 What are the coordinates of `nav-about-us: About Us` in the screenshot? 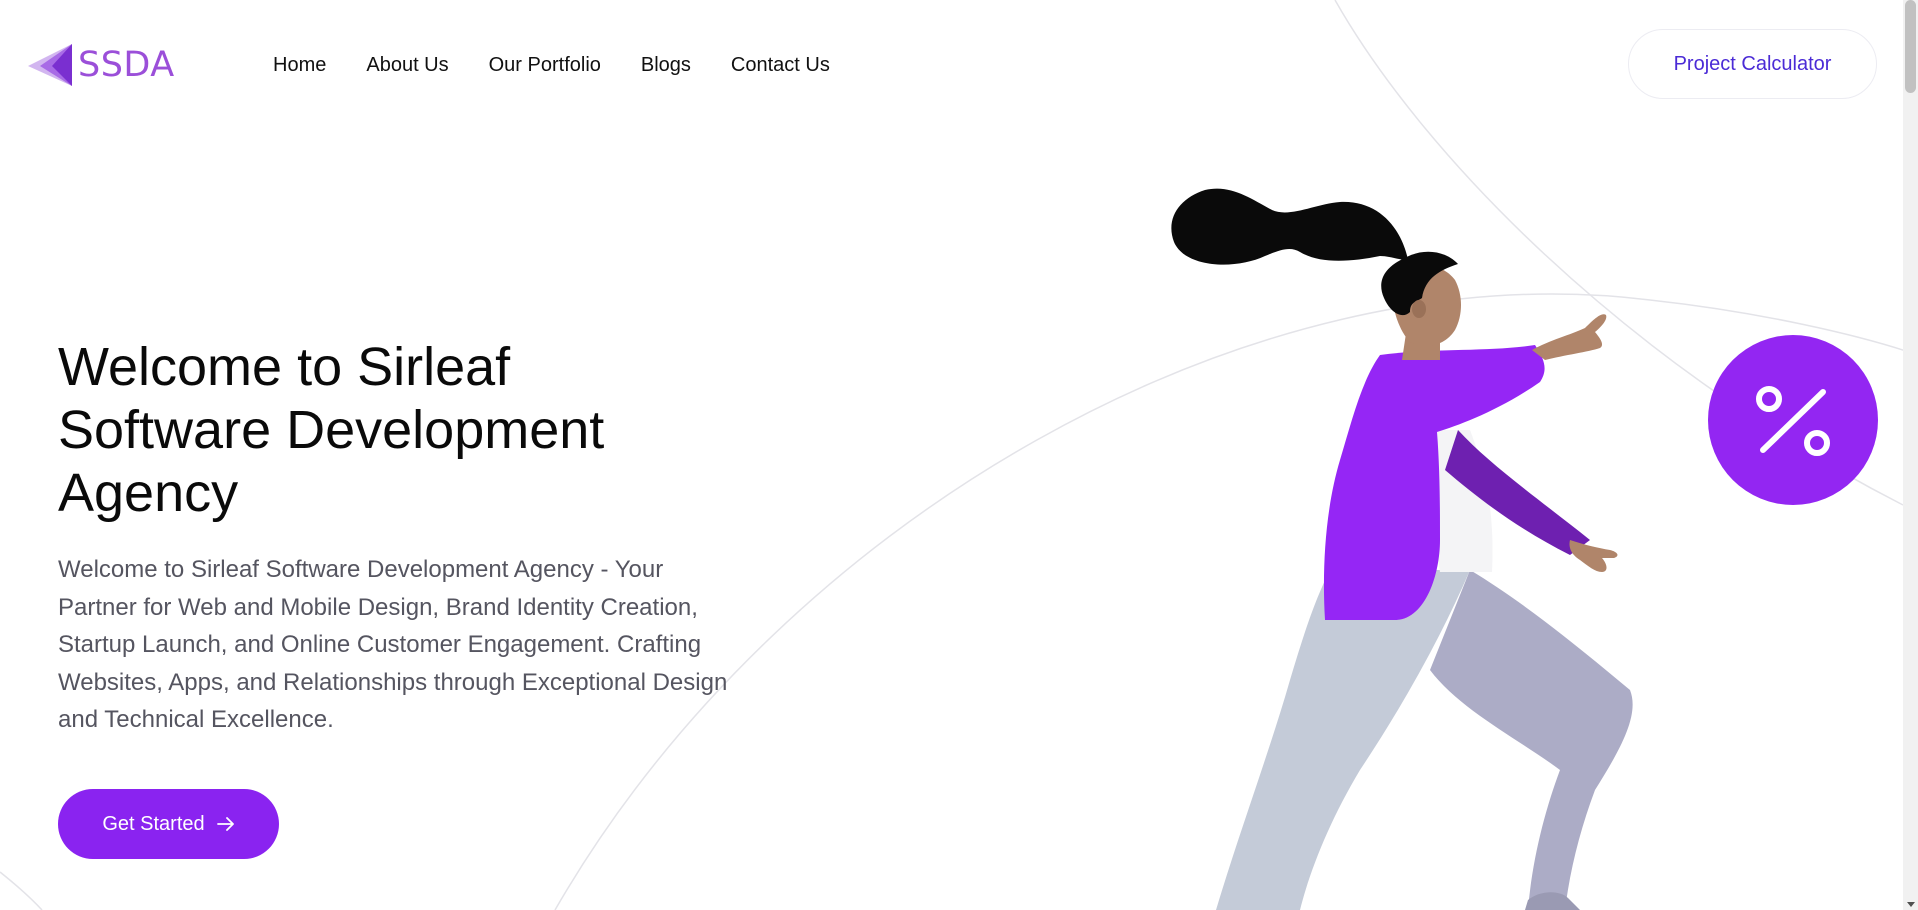 It's located at (407, 65).